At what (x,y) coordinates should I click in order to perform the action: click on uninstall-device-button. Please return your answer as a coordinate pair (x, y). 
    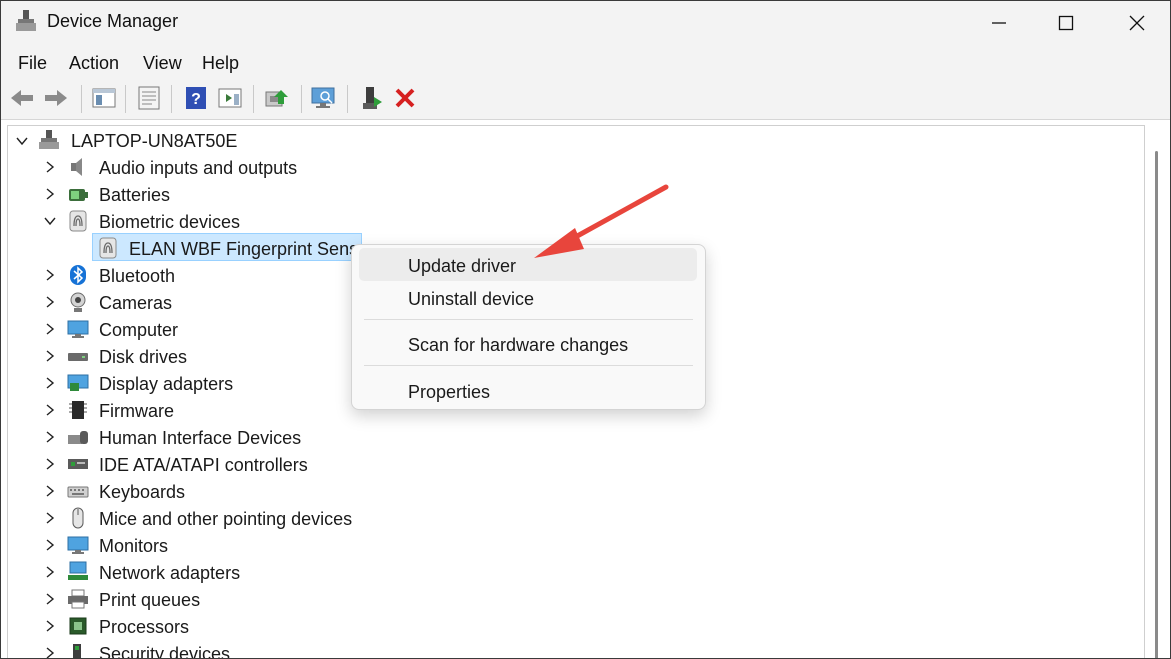
    Looking at the image, I should click on (405, 98).